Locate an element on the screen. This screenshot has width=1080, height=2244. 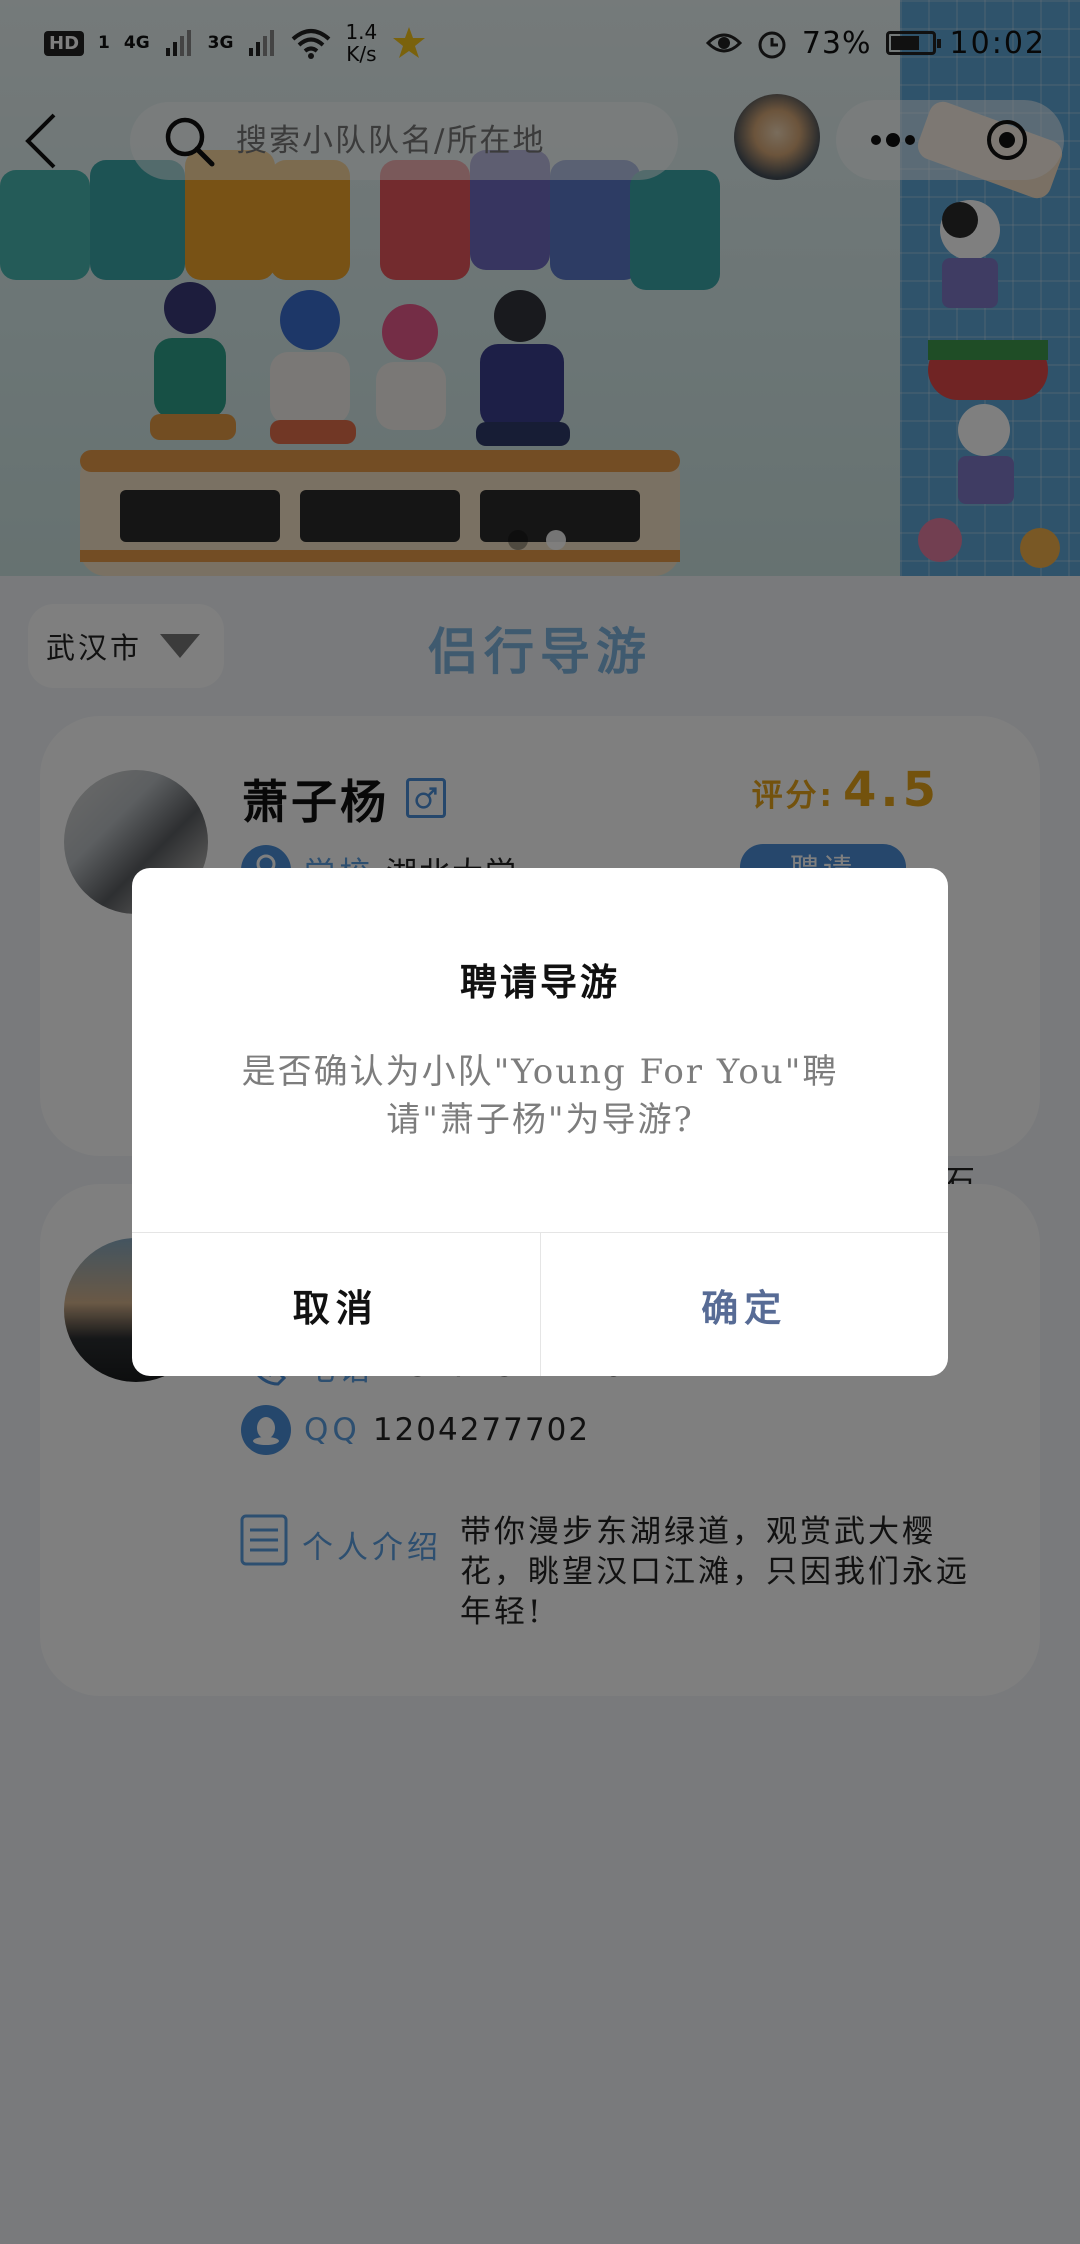
confirm-button: 确定 is located at coordinates (745, 1304).